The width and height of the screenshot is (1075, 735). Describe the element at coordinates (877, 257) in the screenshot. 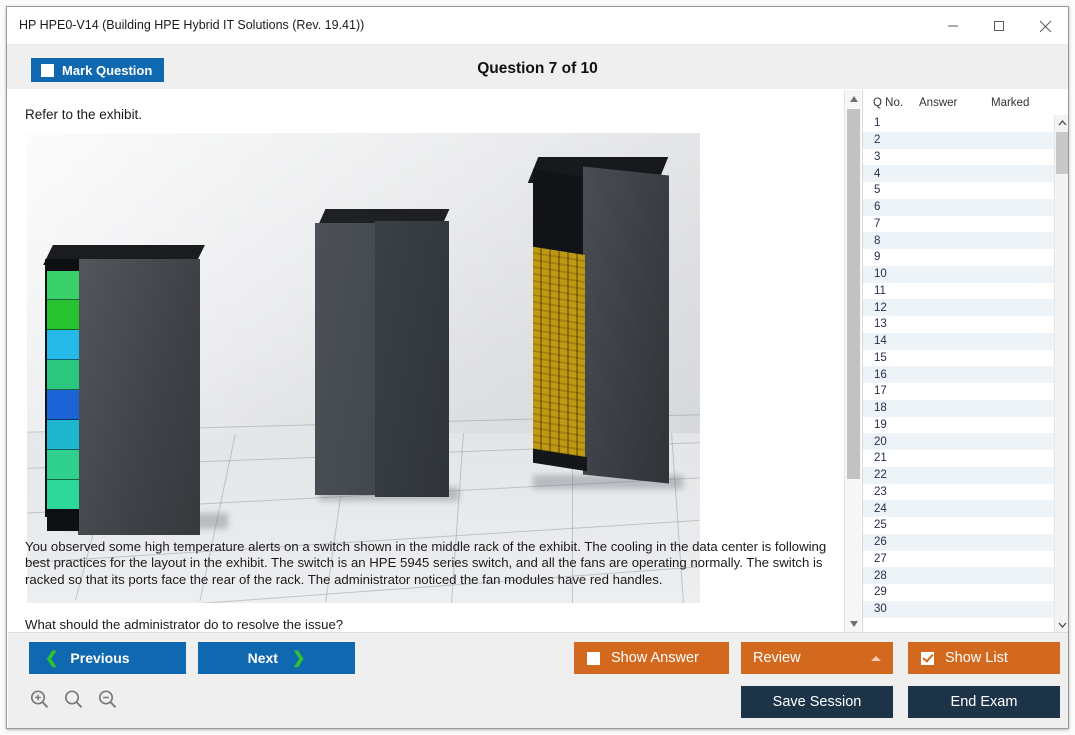

I see `row-question-number: 9` at that location.